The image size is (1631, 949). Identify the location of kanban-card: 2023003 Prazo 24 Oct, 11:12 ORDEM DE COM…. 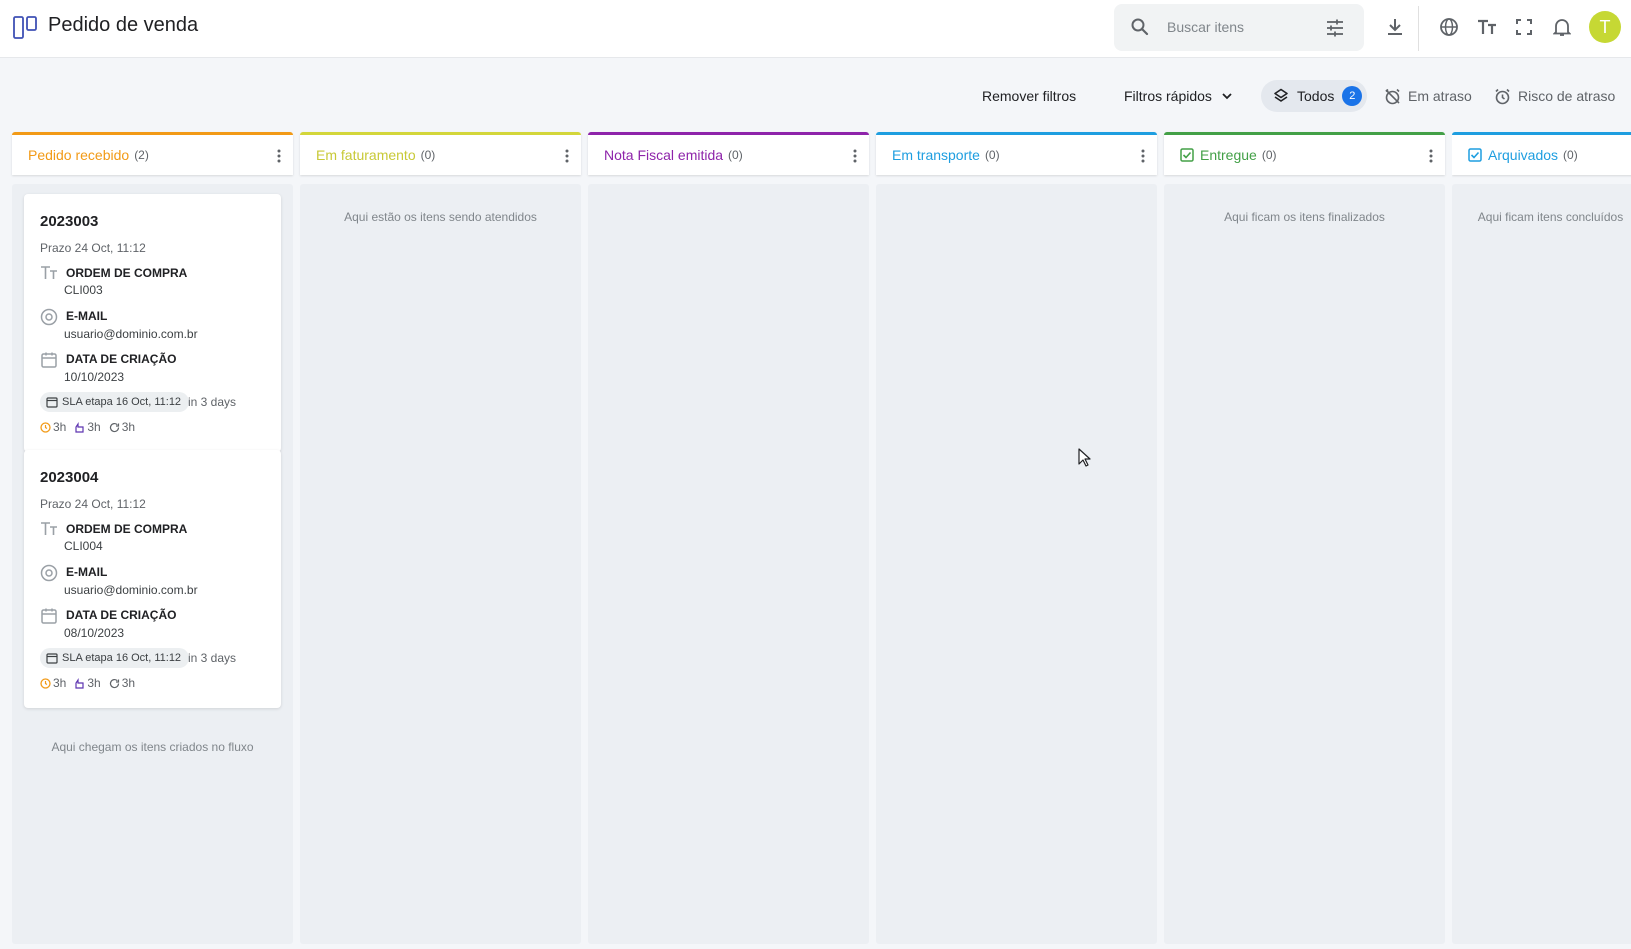
(152, 323).